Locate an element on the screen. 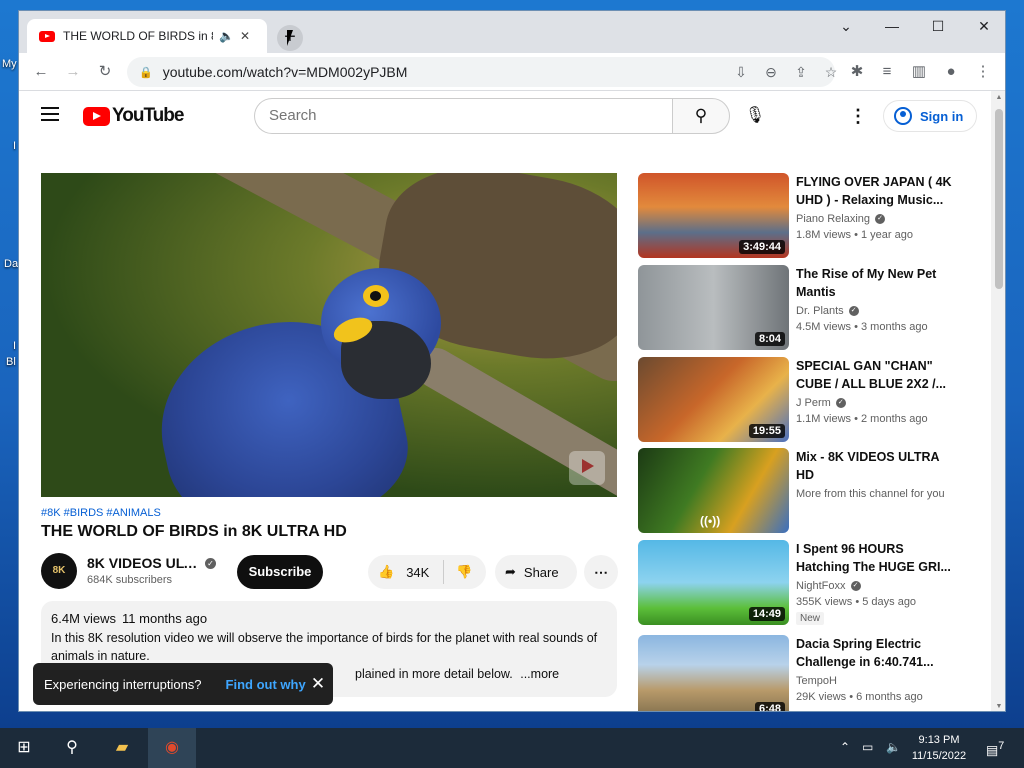 The width and height of the screenshot is (1024, 768). system-clock: 9:13 PM 11/15/2022 is located at coordinates (939, 748).